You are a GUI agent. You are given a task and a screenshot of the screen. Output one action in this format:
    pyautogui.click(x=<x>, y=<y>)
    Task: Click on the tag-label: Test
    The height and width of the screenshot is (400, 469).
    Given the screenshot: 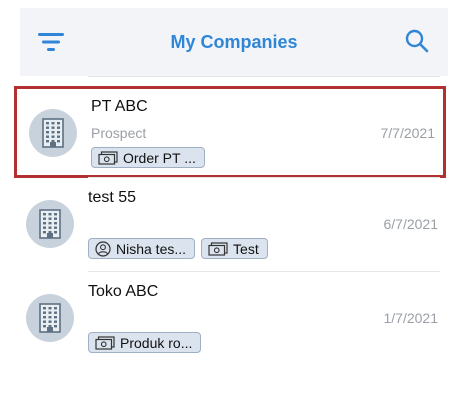 What is the action you would take?
    pyautogui.click(x=246, y=248)
    